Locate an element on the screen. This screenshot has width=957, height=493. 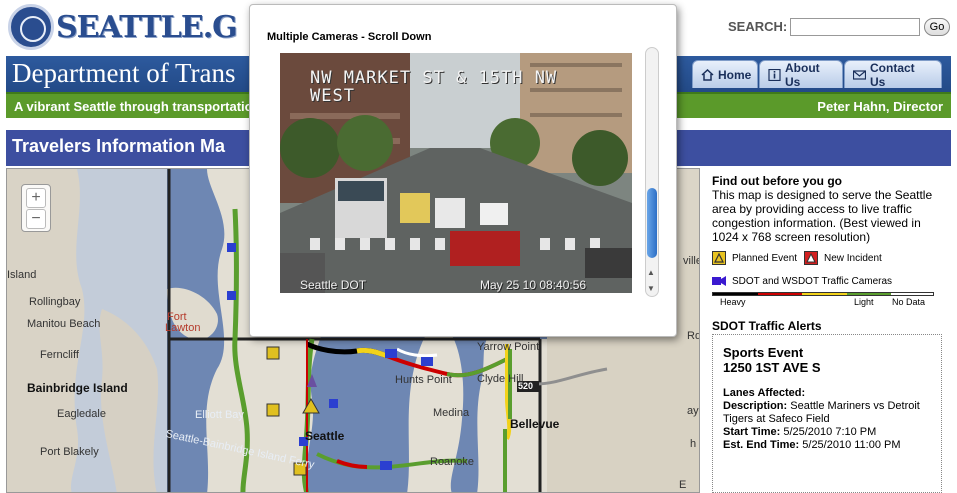
scroll-up-arrow-icon: ▲ is located at coordinates (651, 272).